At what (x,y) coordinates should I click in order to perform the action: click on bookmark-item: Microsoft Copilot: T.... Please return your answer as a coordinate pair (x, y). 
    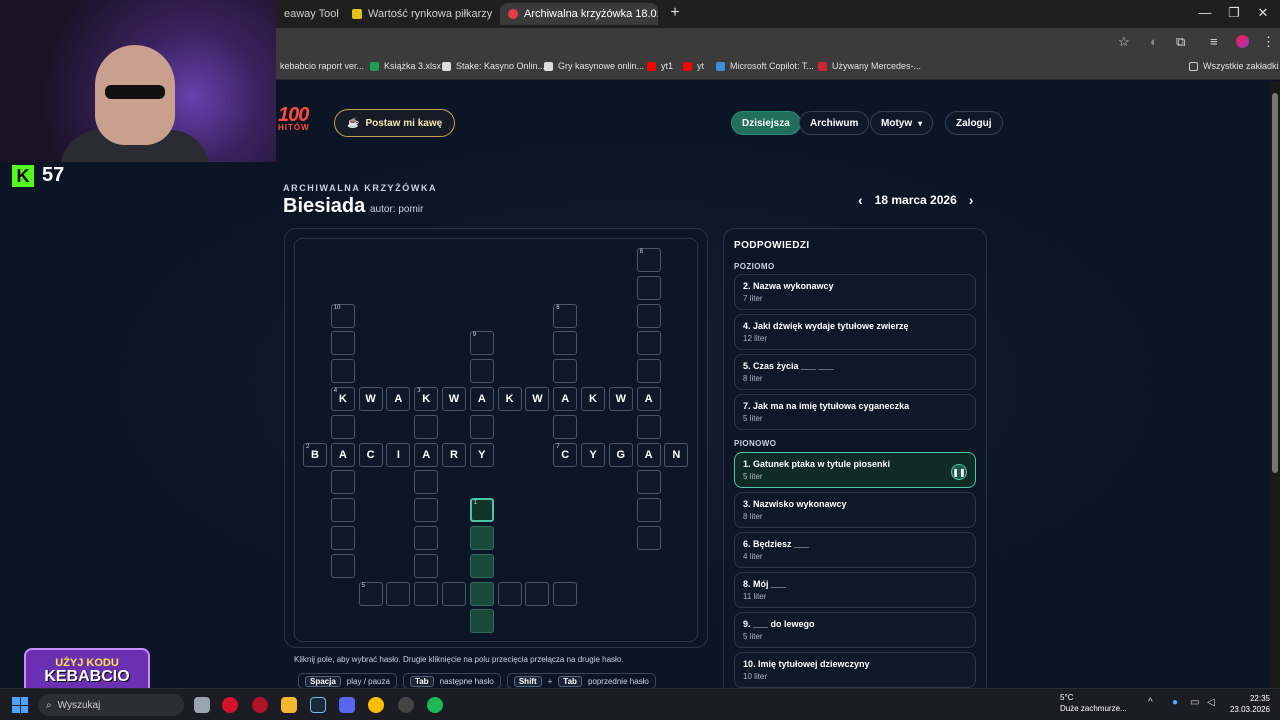
    Looking at the image, I should click on (765, 66).